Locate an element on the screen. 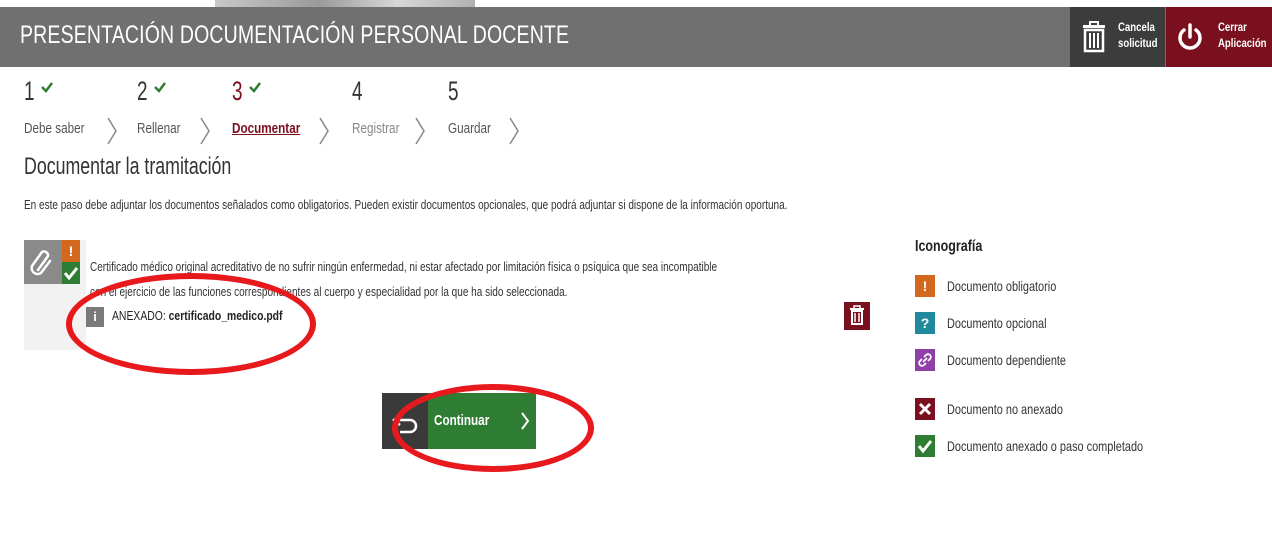 The width and height of the screenshot is (1272, 553). delete-document-button is located at coordinates (857, 316).